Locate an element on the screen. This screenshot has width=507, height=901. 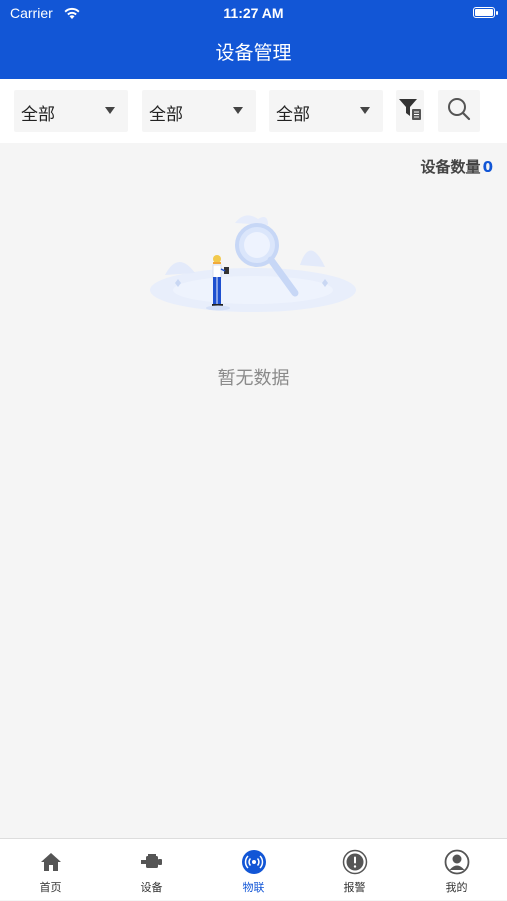
device-count-label: 设备数量 is located at coordinates (450, 167).